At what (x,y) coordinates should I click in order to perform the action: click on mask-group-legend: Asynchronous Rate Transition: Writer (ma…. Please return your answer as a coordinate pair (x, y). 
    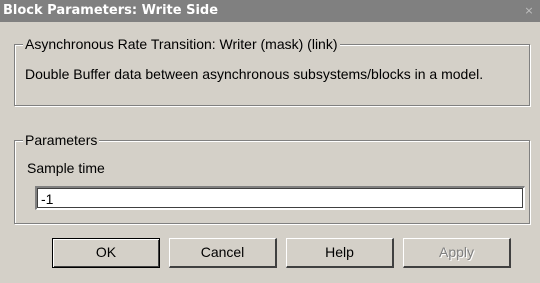
    Looking at the image, I should click on (181, 44).